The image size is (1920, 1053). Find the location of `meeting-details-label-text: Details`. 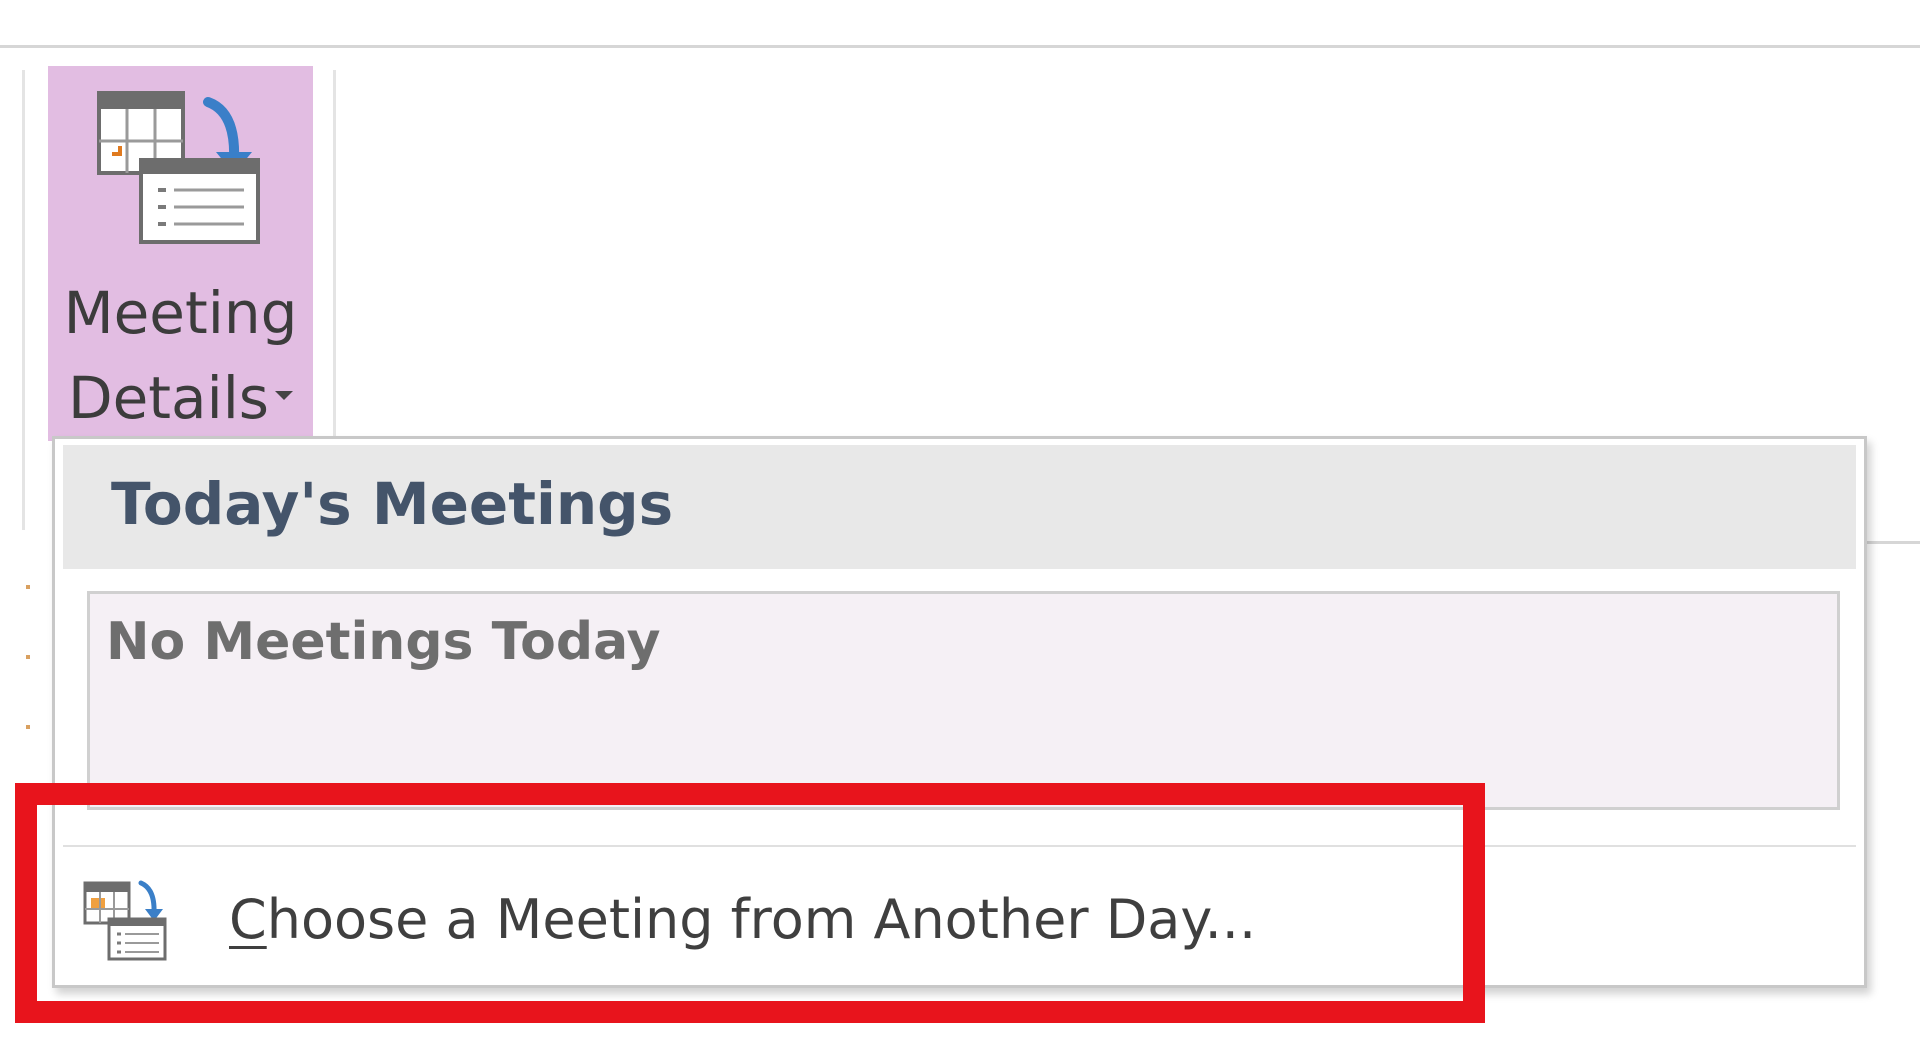

meeting-details-label-text: Details is located at coordinates (168, 398).